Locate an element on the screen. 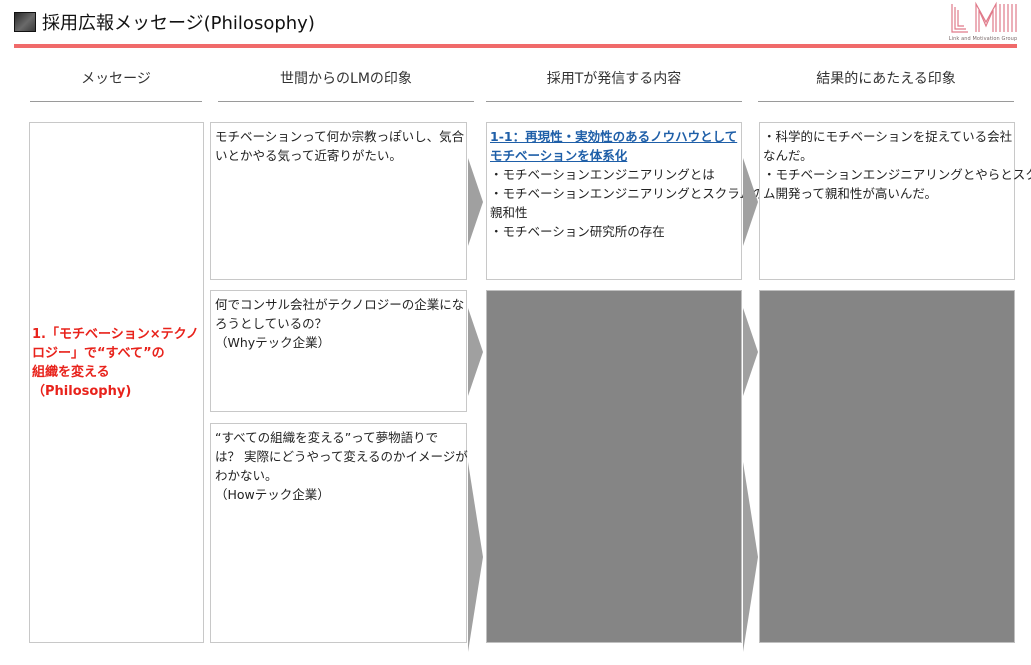 The width and height of the screenshot is (1031, 665). message-line: ロジー」で“すべて”の is located at coordinates (98, 353).